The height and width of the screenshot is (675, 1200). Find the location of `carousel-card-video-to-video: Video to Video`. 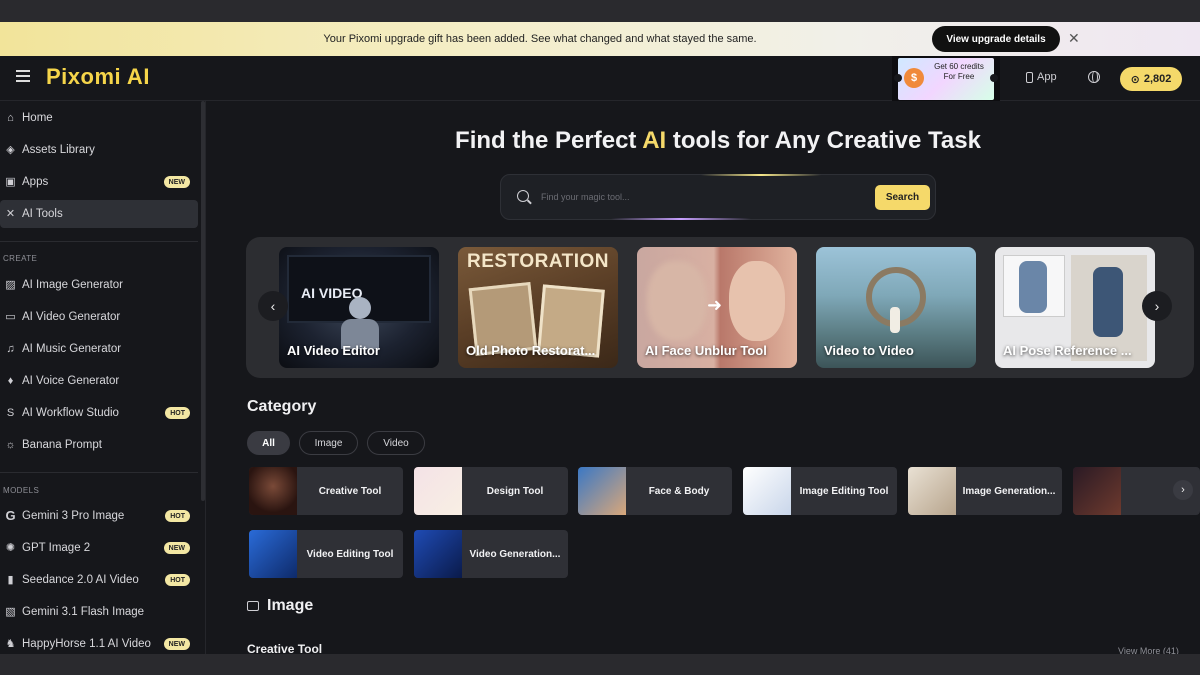

carousel-card-video-to-video: Video to Video is located at coordinates (896, 307).